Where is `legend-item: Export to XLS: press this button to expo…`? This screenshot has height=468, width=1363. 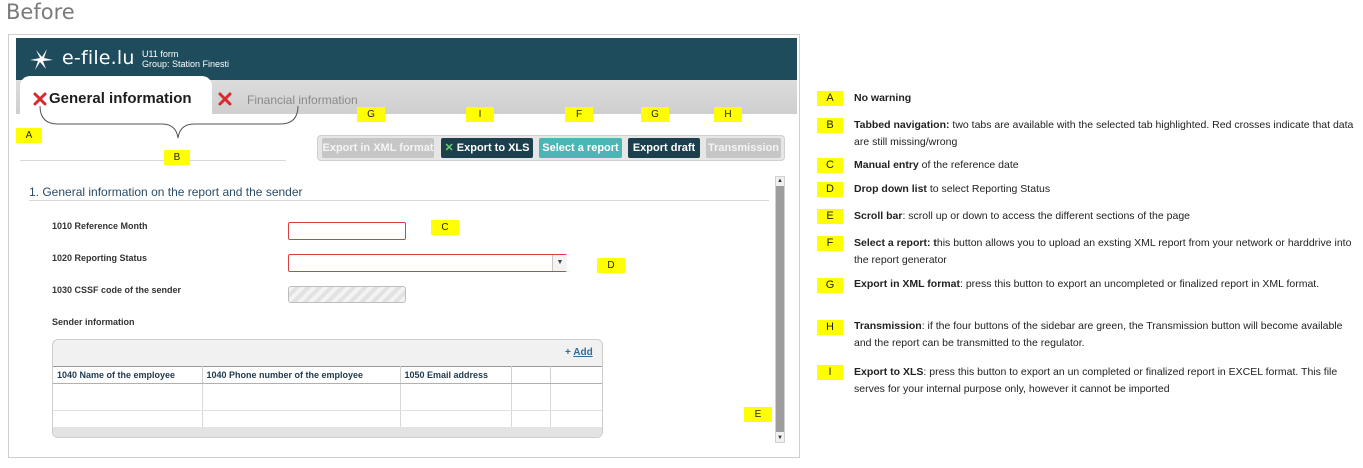
legend-item: Export to XLS: press this button to expo… is located at coordinates (1096, 380).